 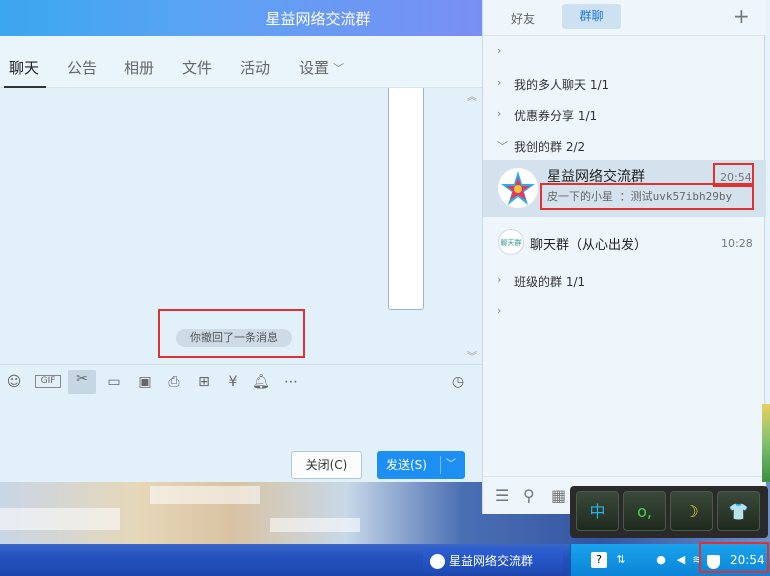 I want to click on tab-album: 相册, so click(x=139, y=67).